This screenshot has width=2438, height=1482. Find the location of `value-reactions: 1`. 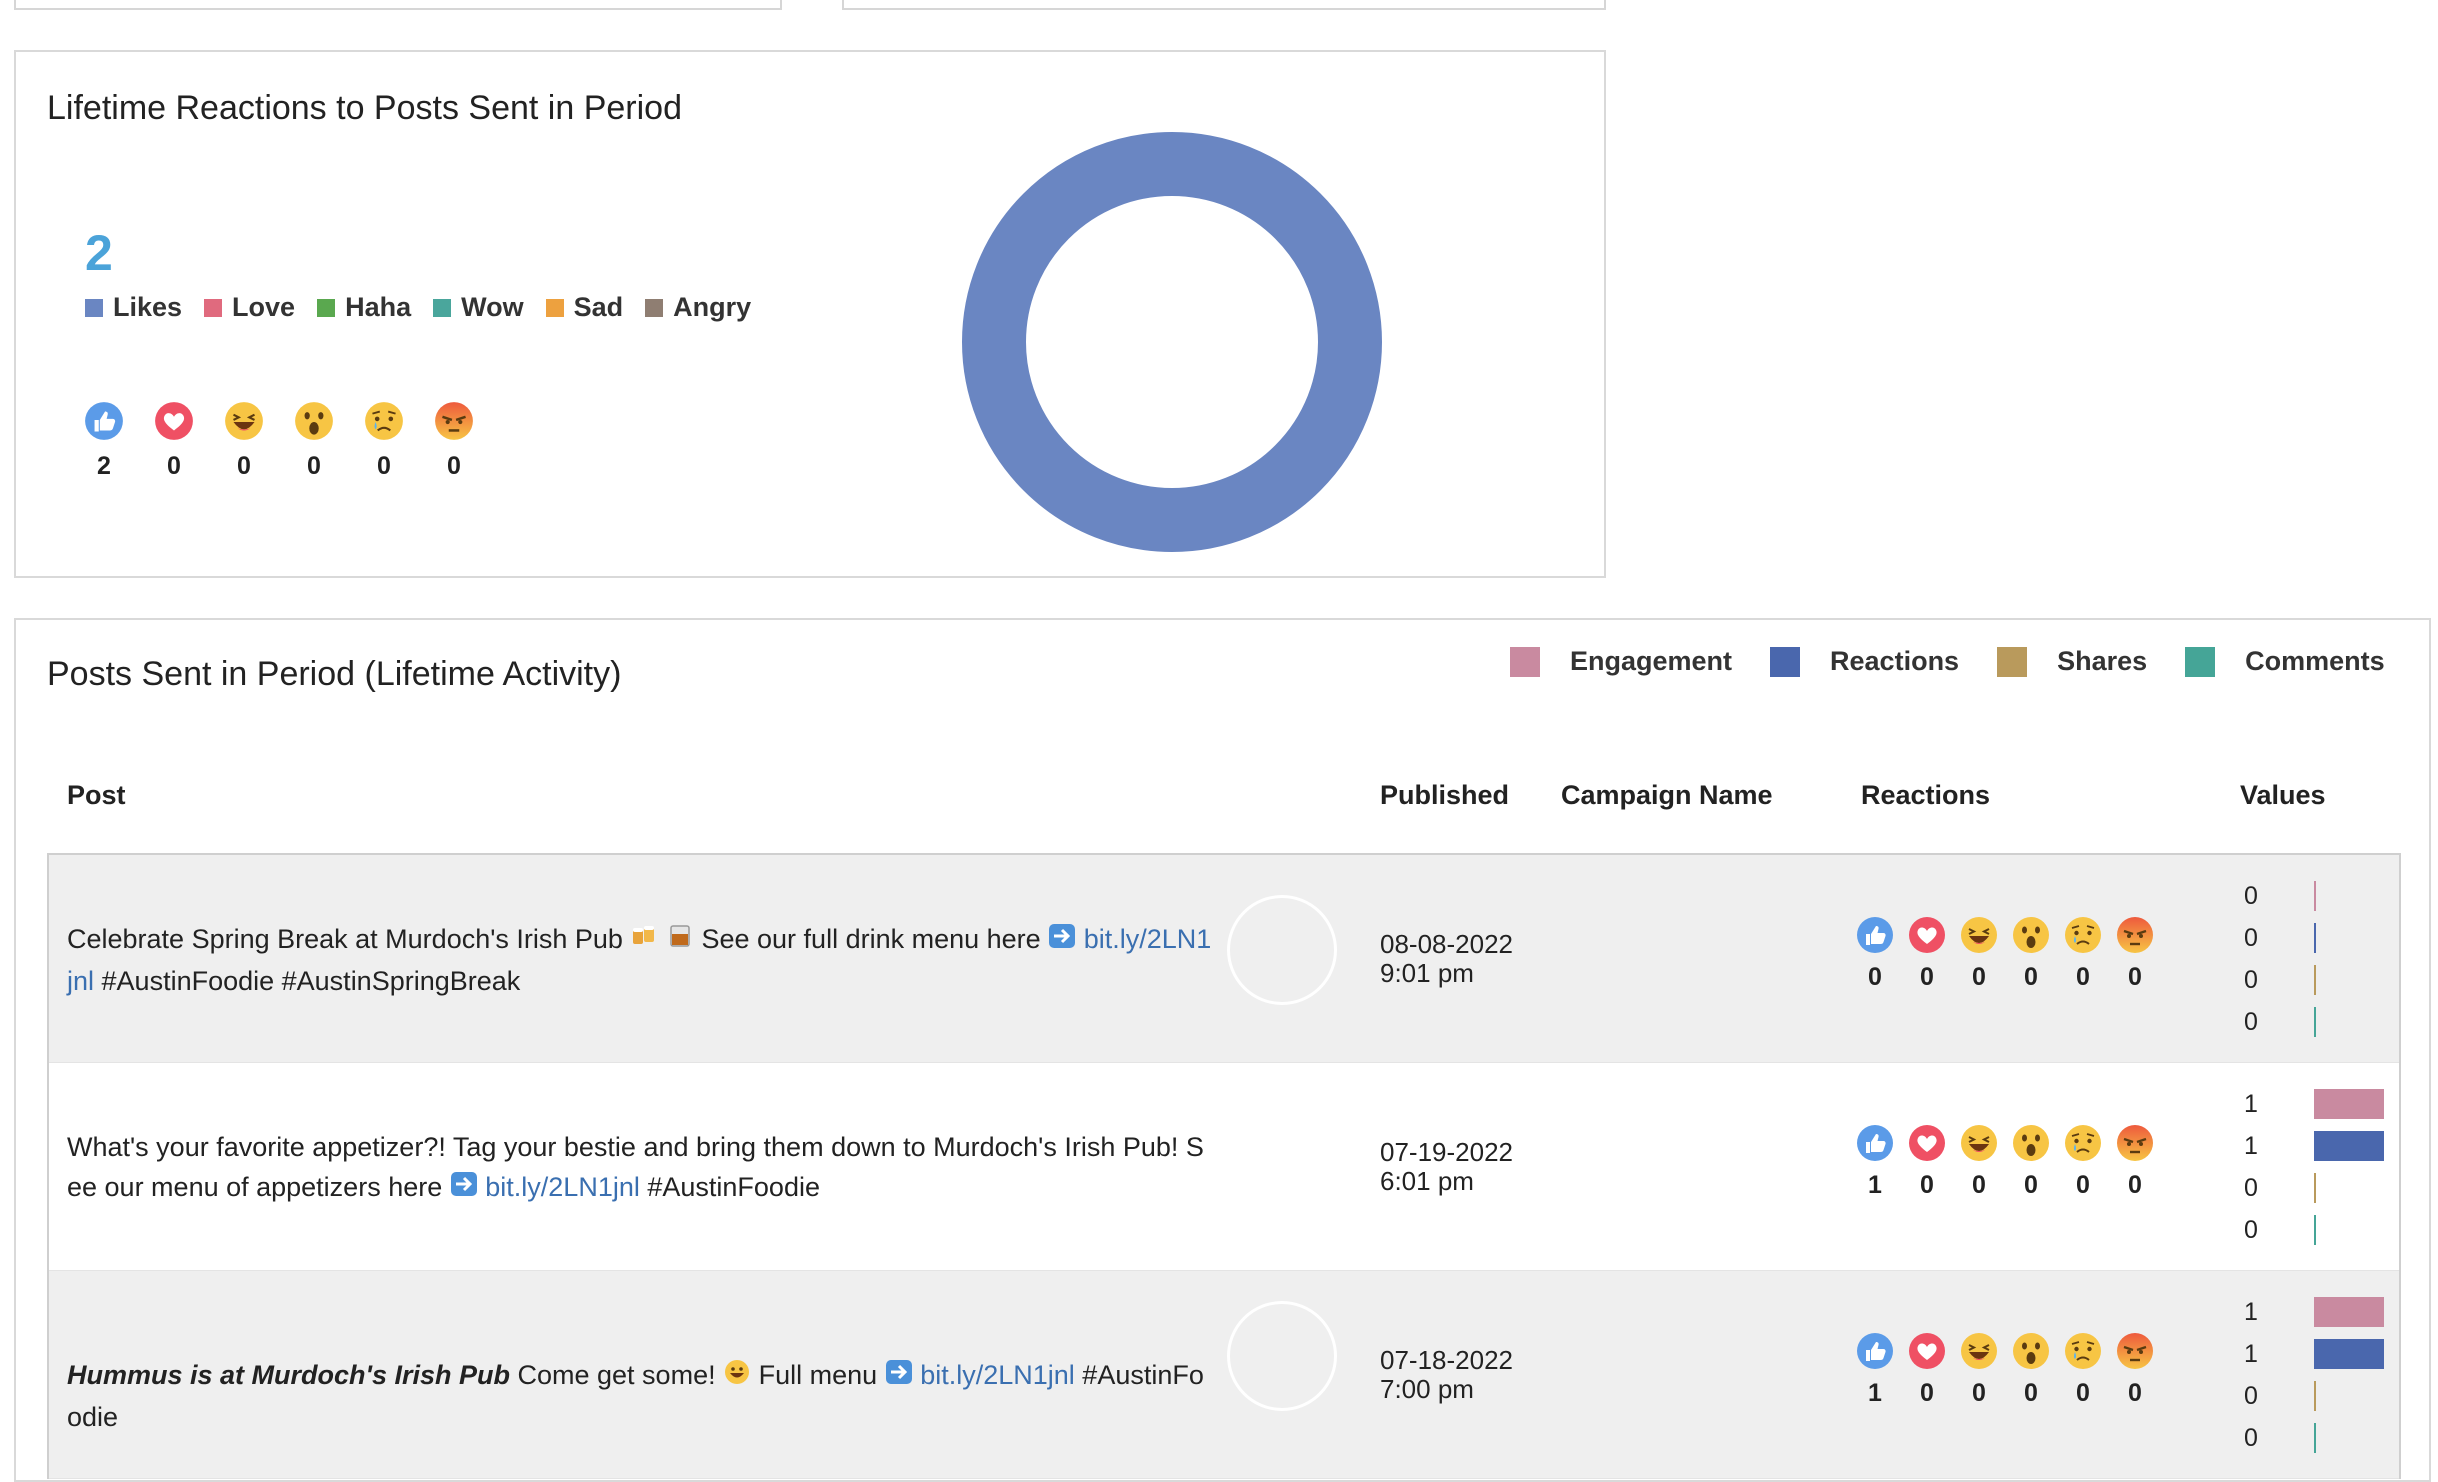

value-reactions: 1 is located at coordinates (2319, 1354).